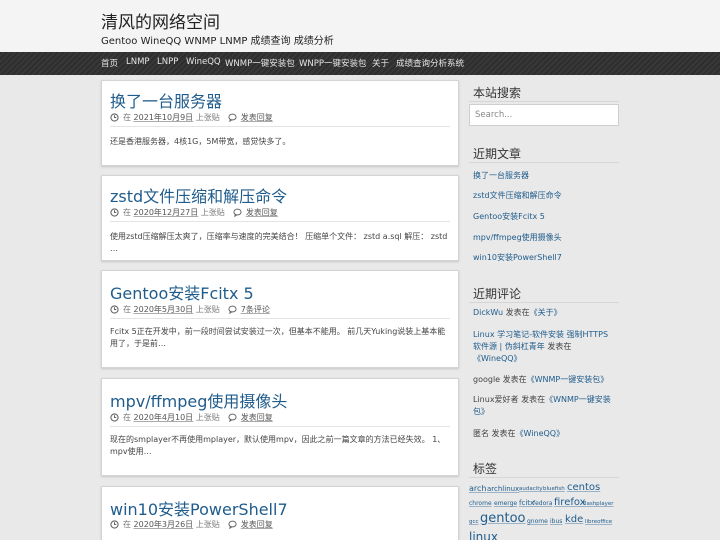 This screenshot has height=540, width=720. I want to click on tag-link: flashplayer, so click(598, 504).